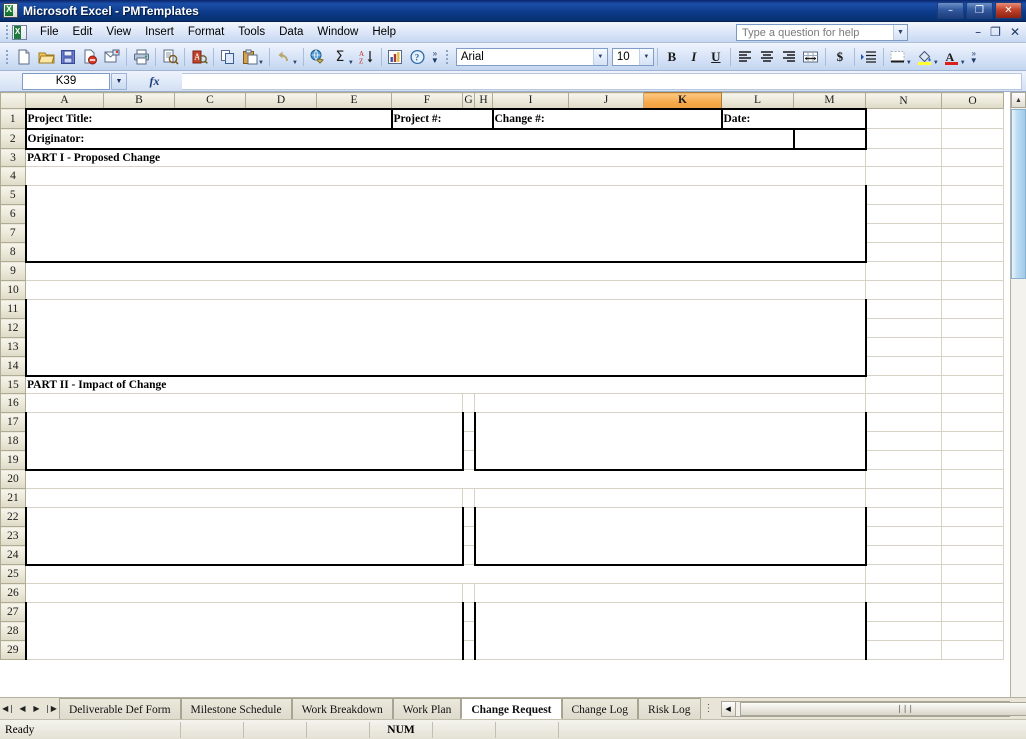 The height and width of the screenshot is (739, 1026). What do you see at coordinates (13, 347) in the screenshot?
I see `row-header-13: 13` at bounding box center [13, 347].